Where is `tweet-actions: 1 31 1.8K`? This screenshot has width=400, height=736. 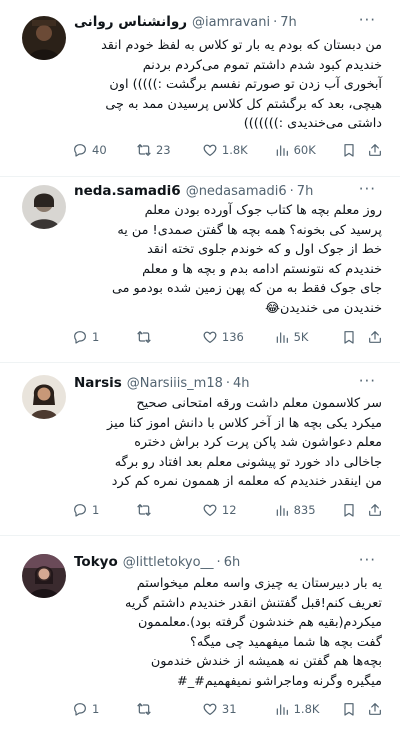 tweet-actions: 1 31 1.8K is located at coordinates (229, 709).